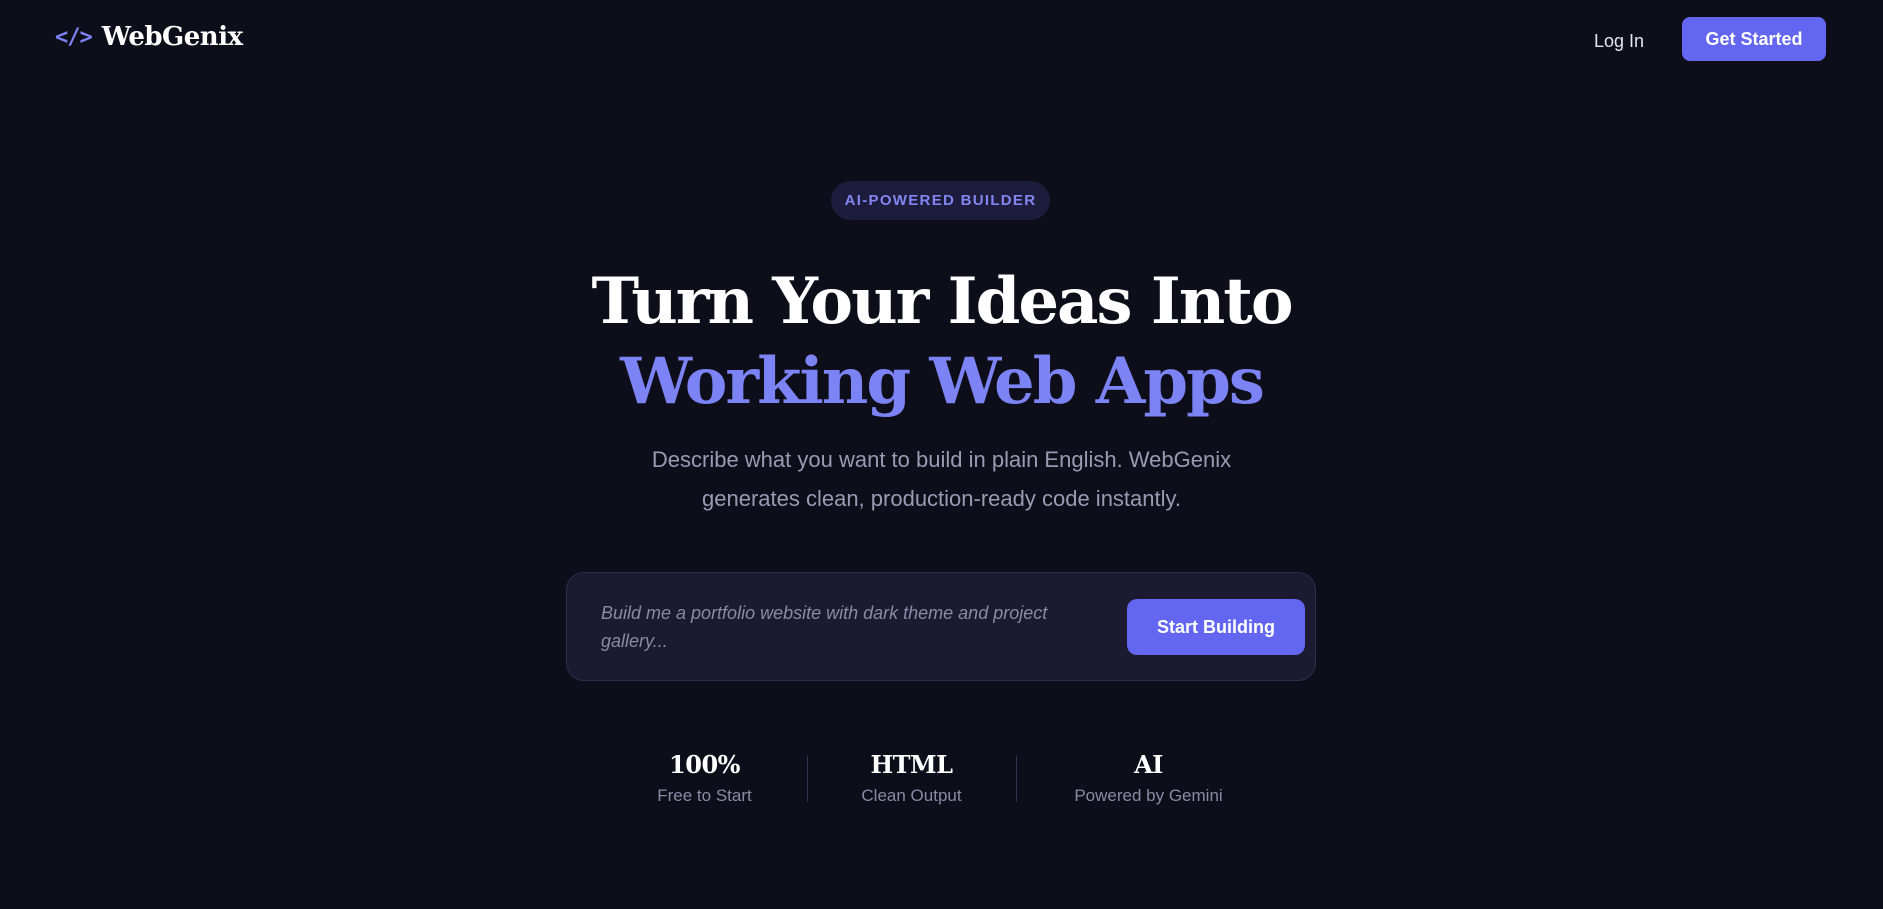 This screenshot has width=1883, height=909. Describe the element at coordinates (942, 301) in the screenshot. I see `headline-line-1: Turn Your Ideas Into` at that location.